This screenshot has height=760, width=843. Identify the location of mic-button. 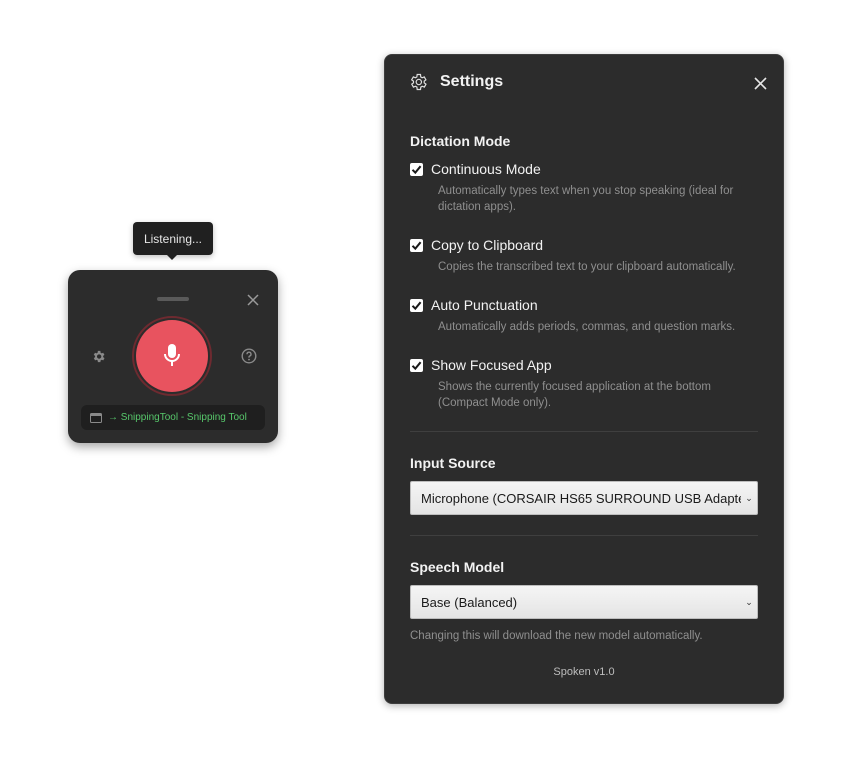
(172, 356).